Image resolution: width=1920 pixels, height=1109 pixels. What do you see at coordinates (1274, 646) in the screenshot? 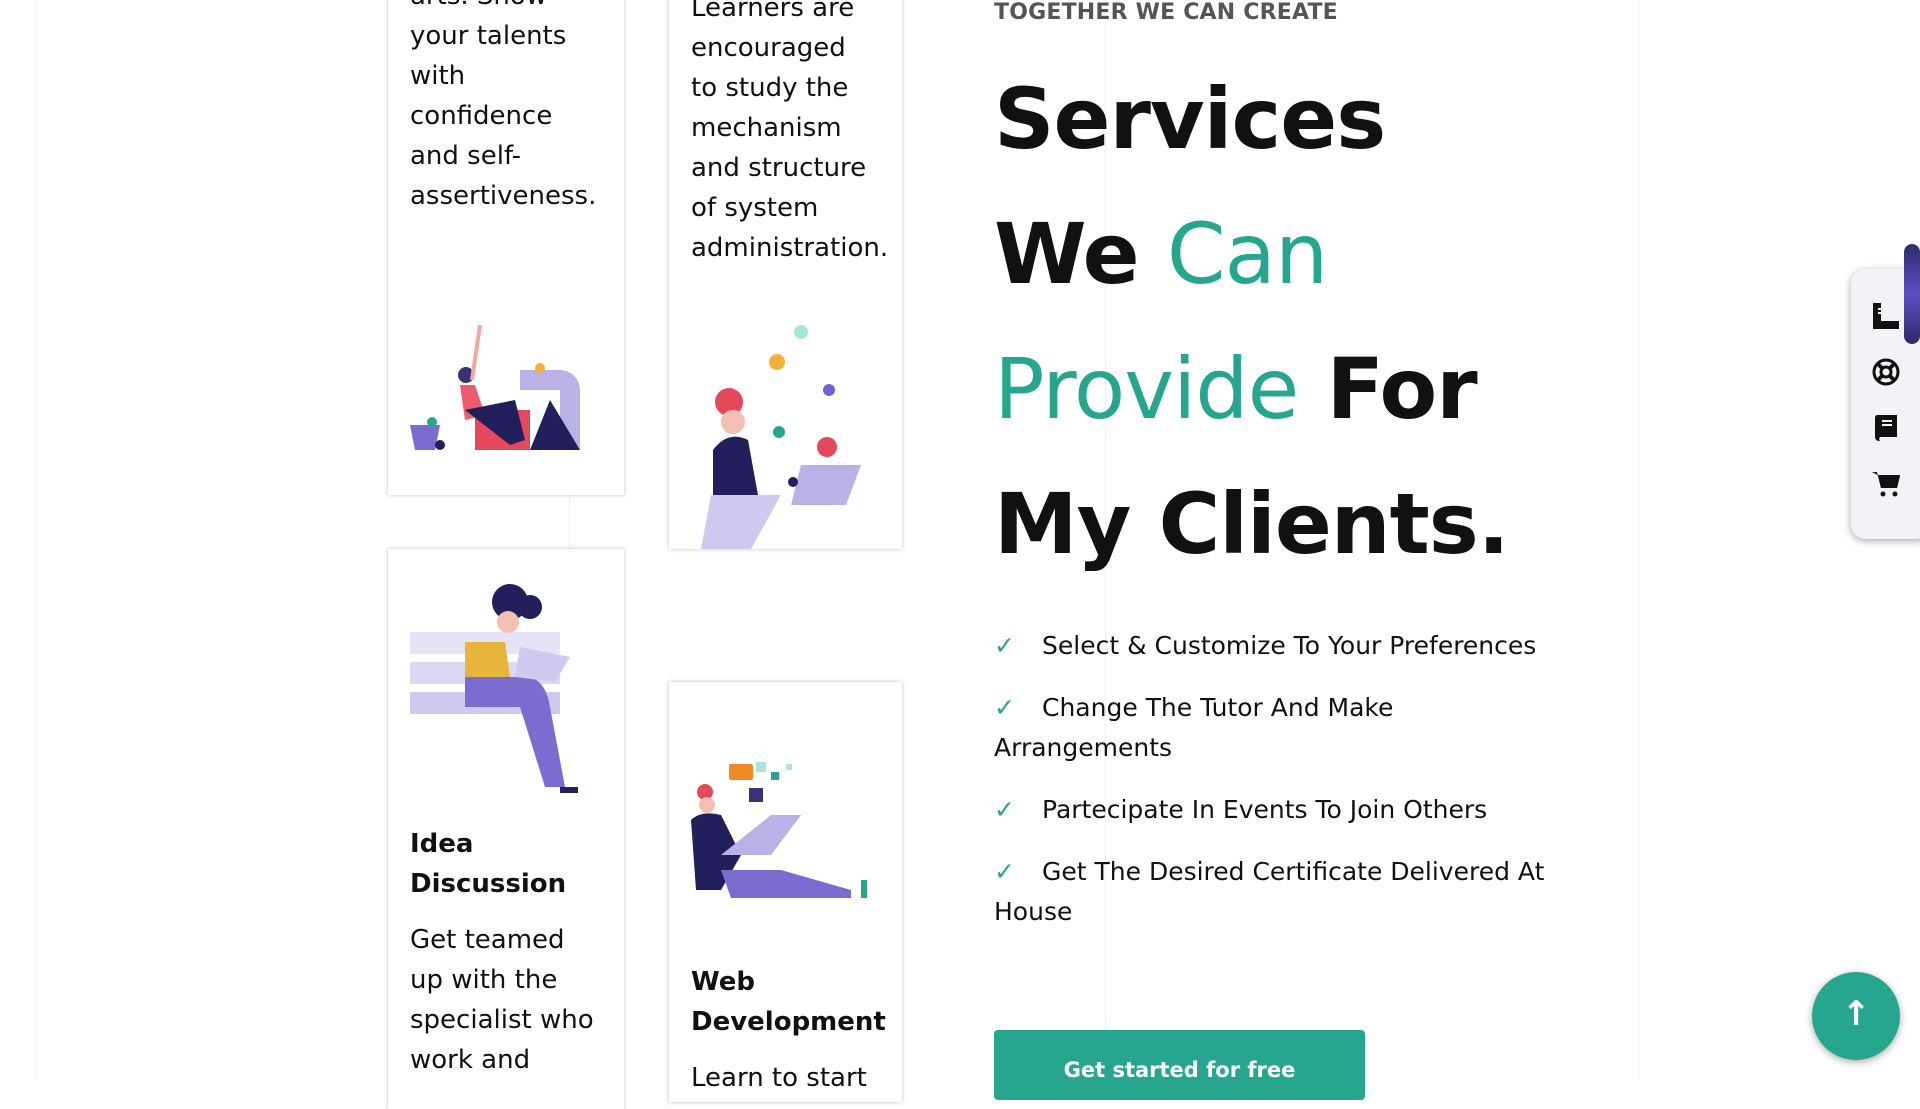
I see `checklist-item: ✓ Select & Customize To Your Preferences` at bounding box center [1274, 646].